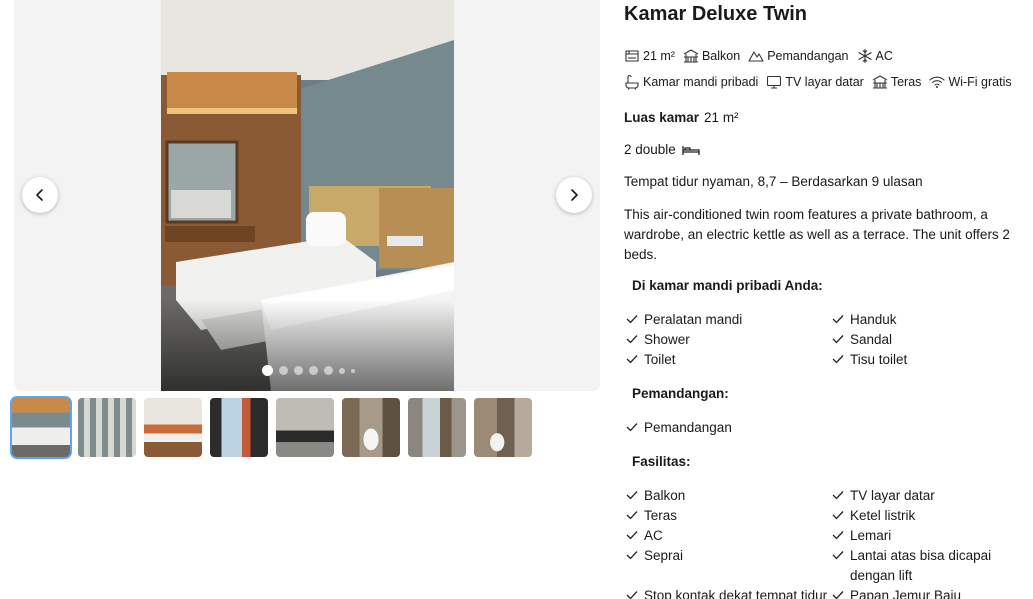 Image resolution: width=1033 pixels, height=599 pixels. I want to click on thumb-amenities-tray, so click(173, 427).